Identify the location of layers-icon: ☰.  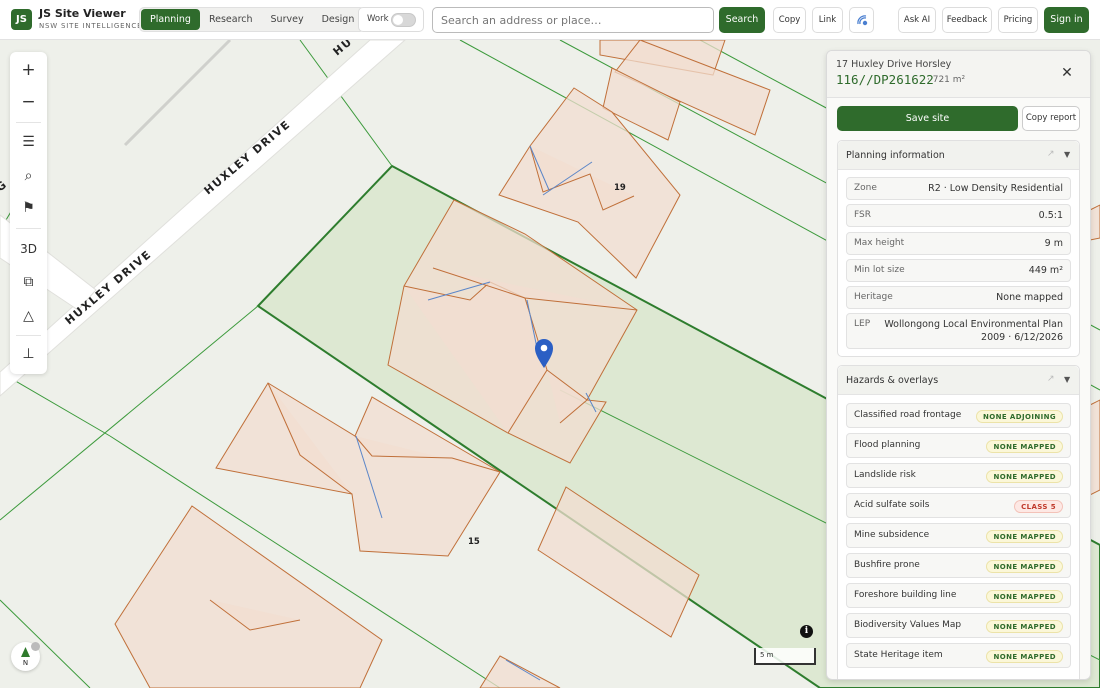
(28, 142).